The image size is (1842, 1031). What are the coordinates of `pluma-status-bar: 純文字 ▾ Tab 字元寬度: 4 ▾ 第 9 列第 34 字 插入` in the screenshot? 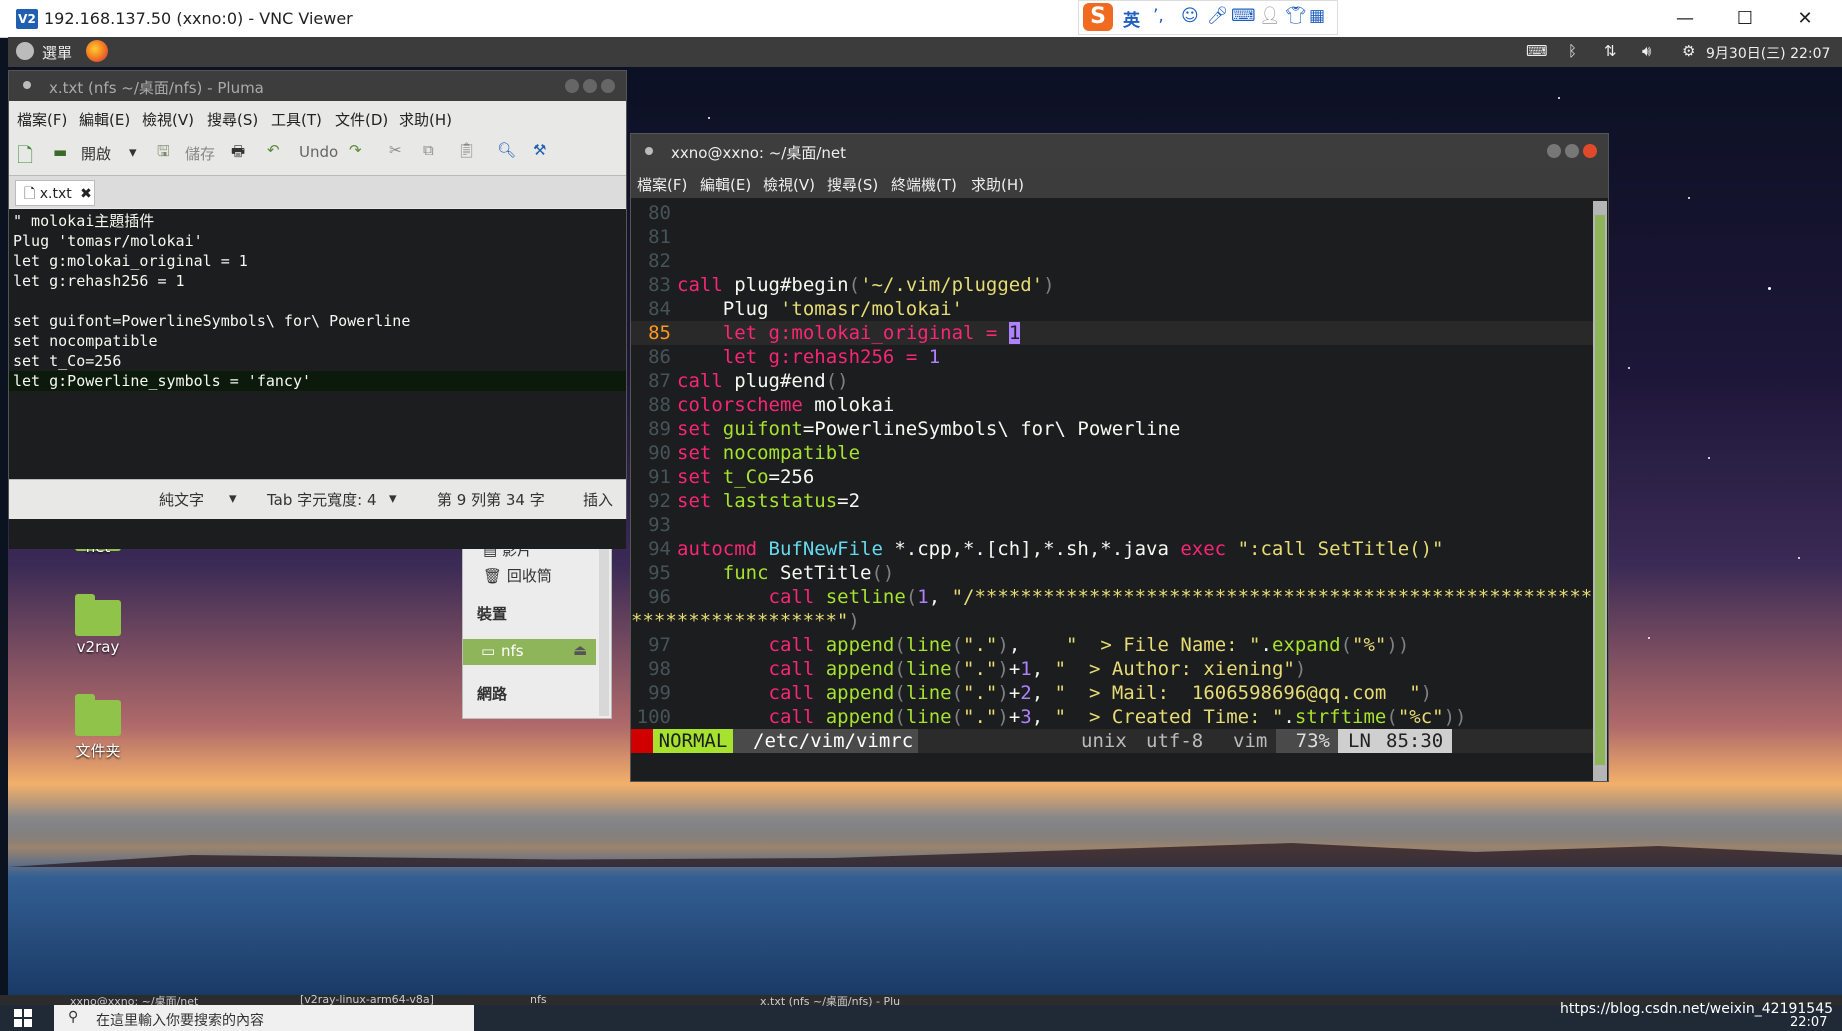 It's located at (317, 499).